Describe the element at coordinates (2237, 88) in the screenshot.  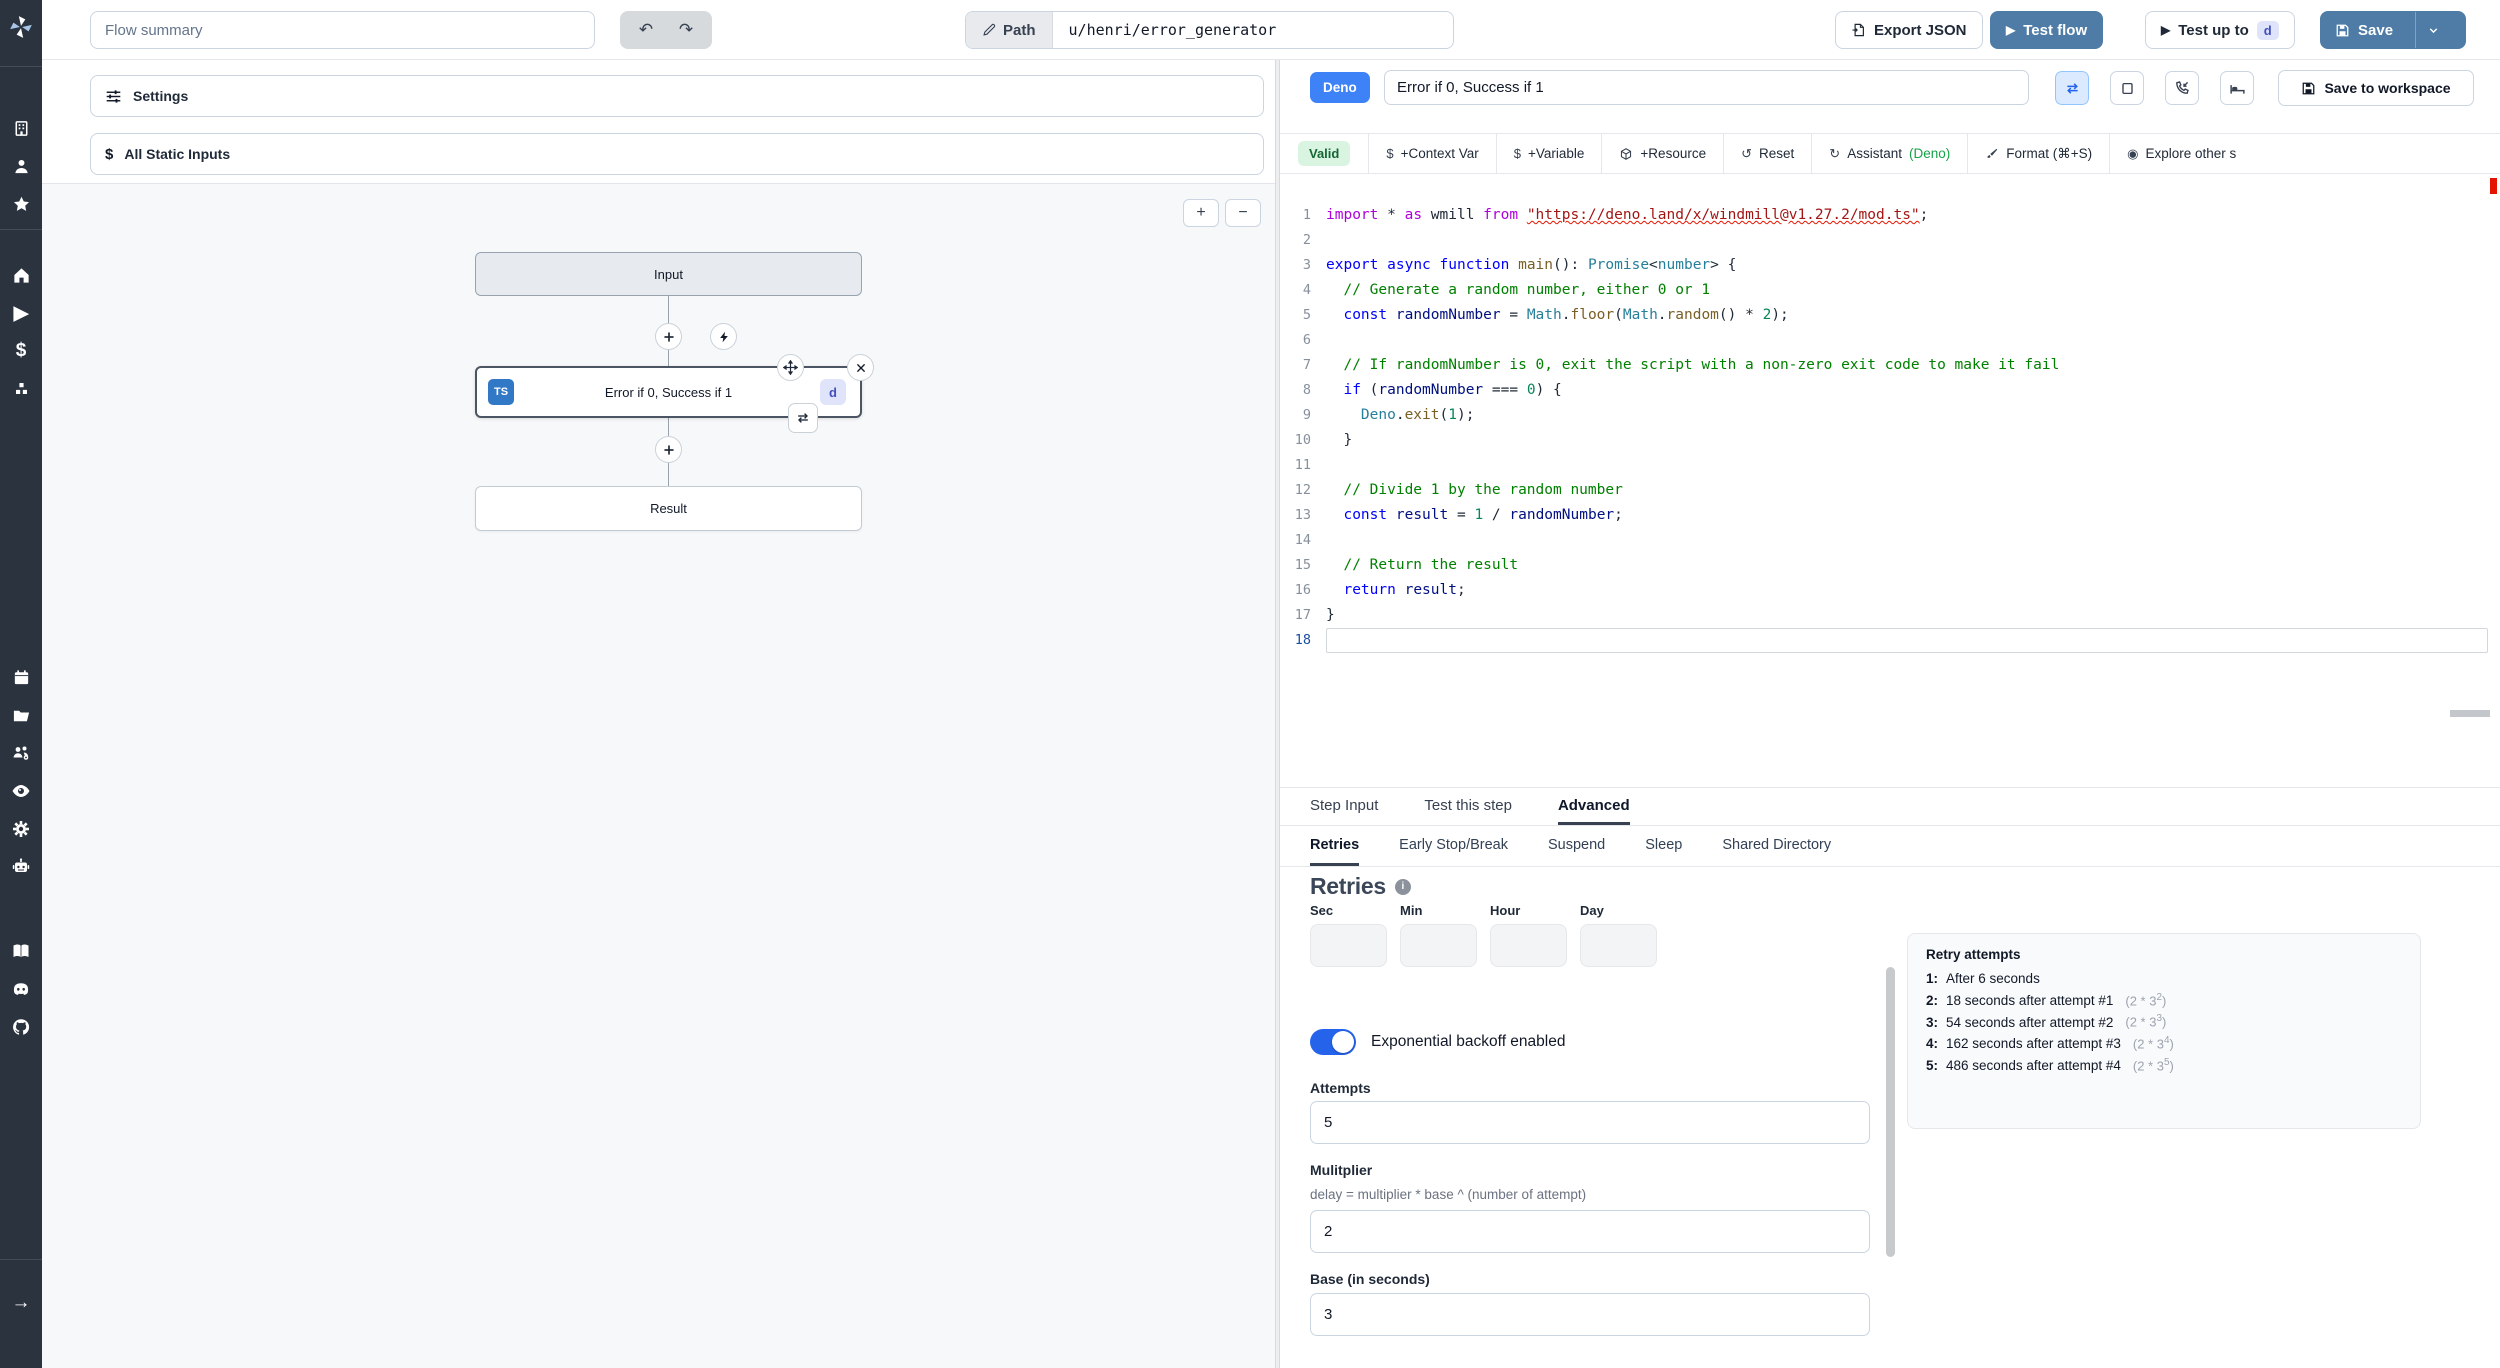
I see `sleep-bed-button` at that location.